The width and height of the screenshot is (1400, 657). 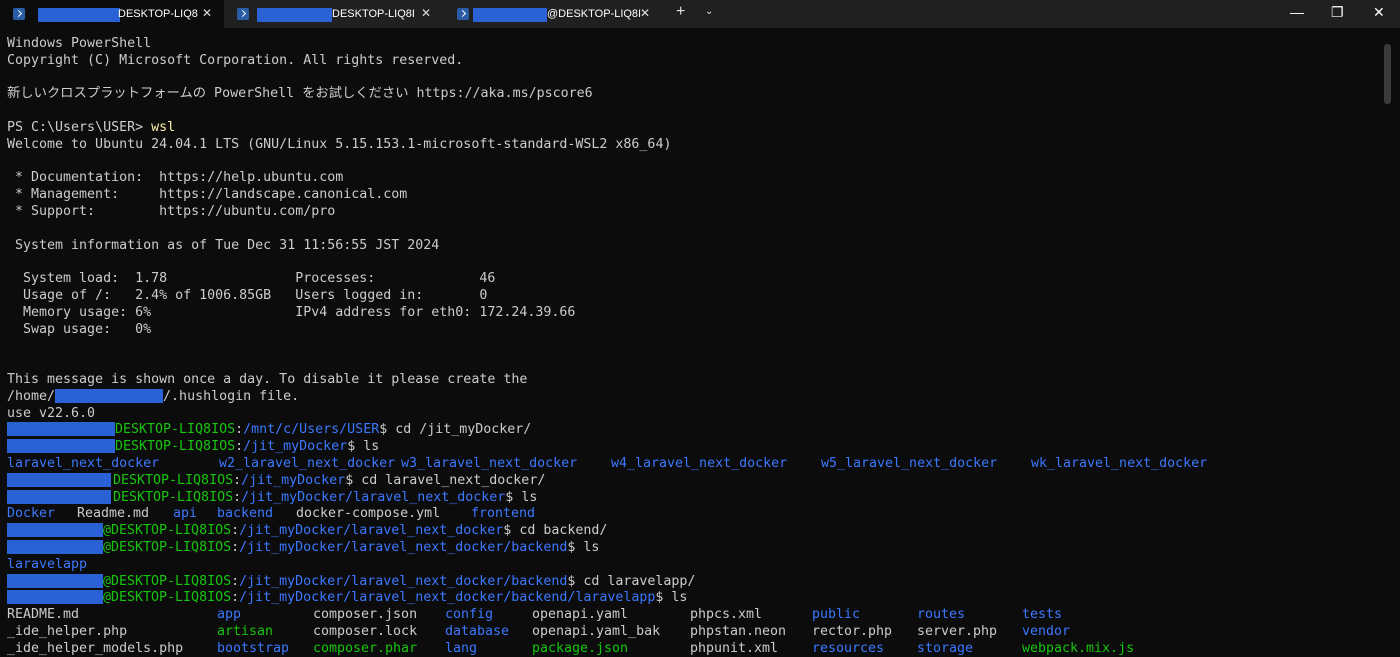 What do you see at coordinates (697, 447) in the screenshot?
I see `prompt-line: DESKTOP-LIQ8IOS:/jit_myDocker$ ls` at bounding box center [697, 447].